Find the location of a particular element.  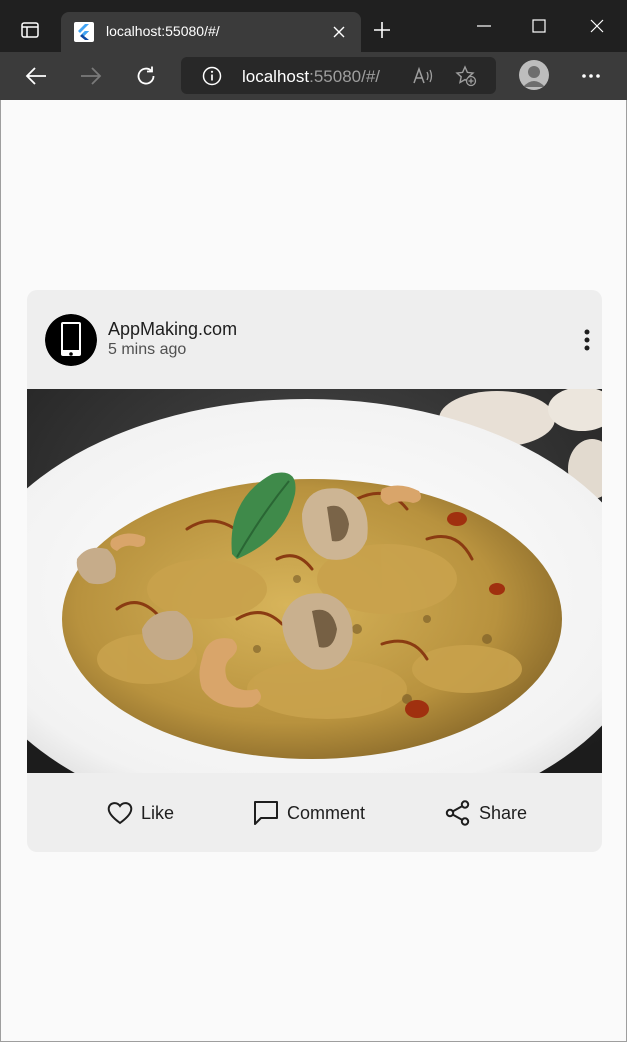

share-label: Share is located at coordinates (503, 812).